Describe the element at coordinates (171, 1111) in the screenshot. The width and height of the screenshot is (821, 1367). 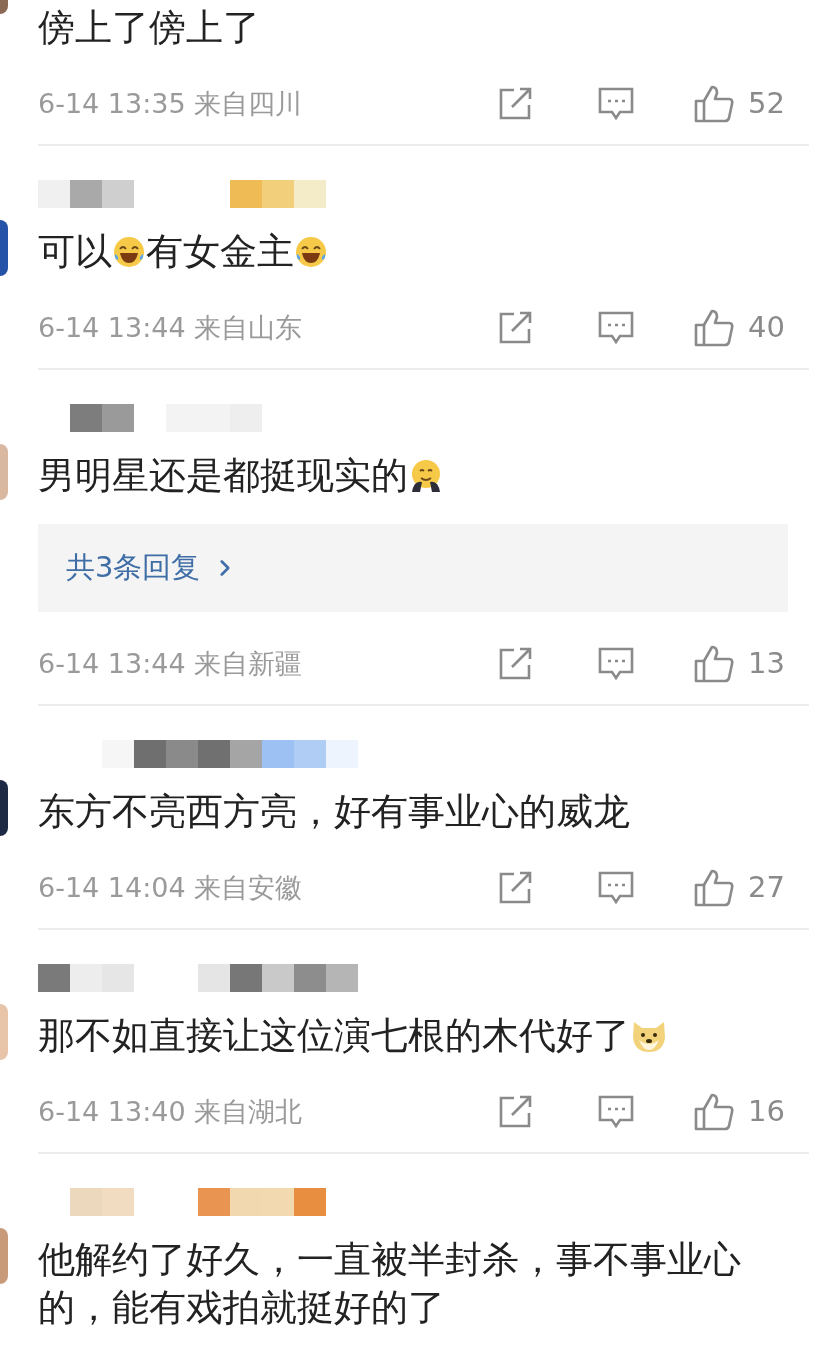
I see `comment-time: 6-14 13:40 来自湖北` at that location.